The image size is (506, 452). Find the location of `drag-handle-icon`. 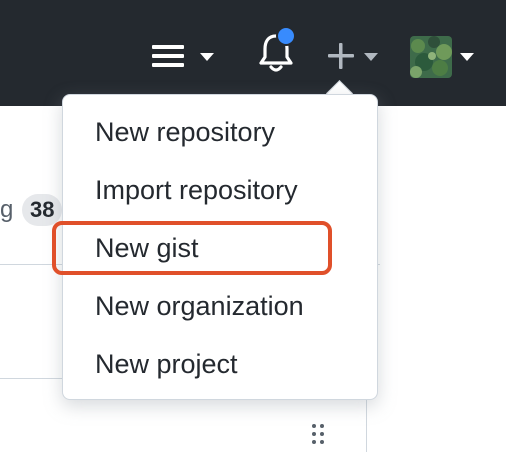

drag-handle-icon is located at coordinates (318, 435).